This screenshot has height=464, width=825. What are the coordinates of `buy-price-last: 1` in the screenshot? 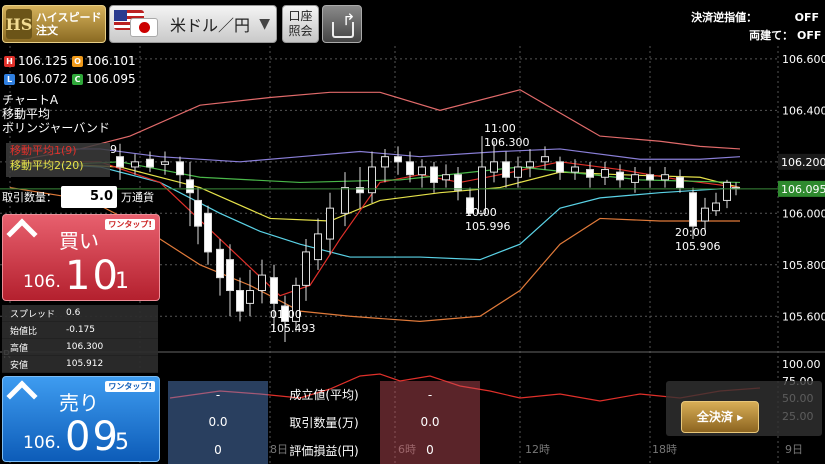 It's located at (122, 281).